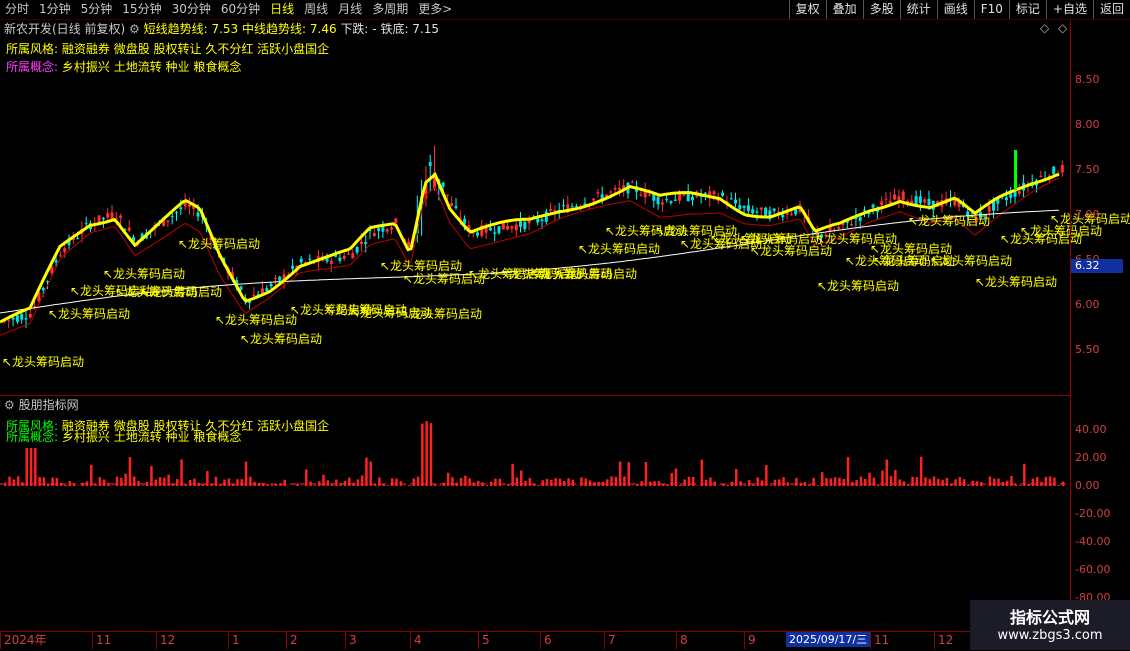 Image resolution: width=1130 pixels, height=651 pixels. What do you see at coordinates (1111, 9) in the screenshot?
I see `back-button: 返回` at bounding box center [1111, 9].